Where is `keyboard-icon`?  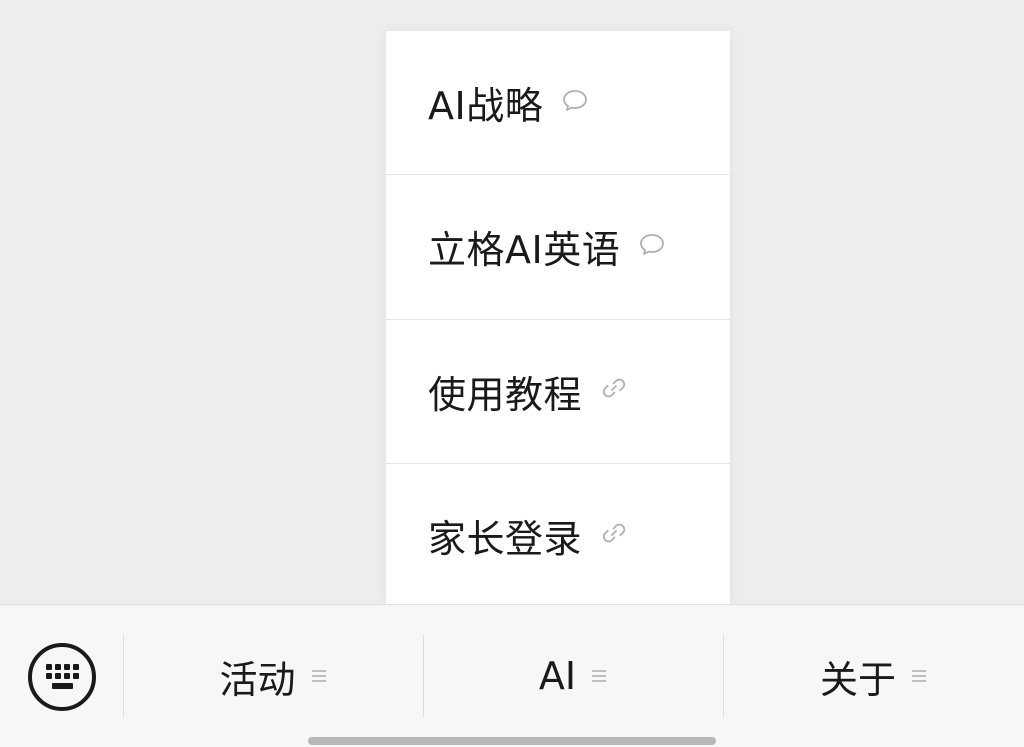
keyboard-icon is located at coordinates (62, 677).